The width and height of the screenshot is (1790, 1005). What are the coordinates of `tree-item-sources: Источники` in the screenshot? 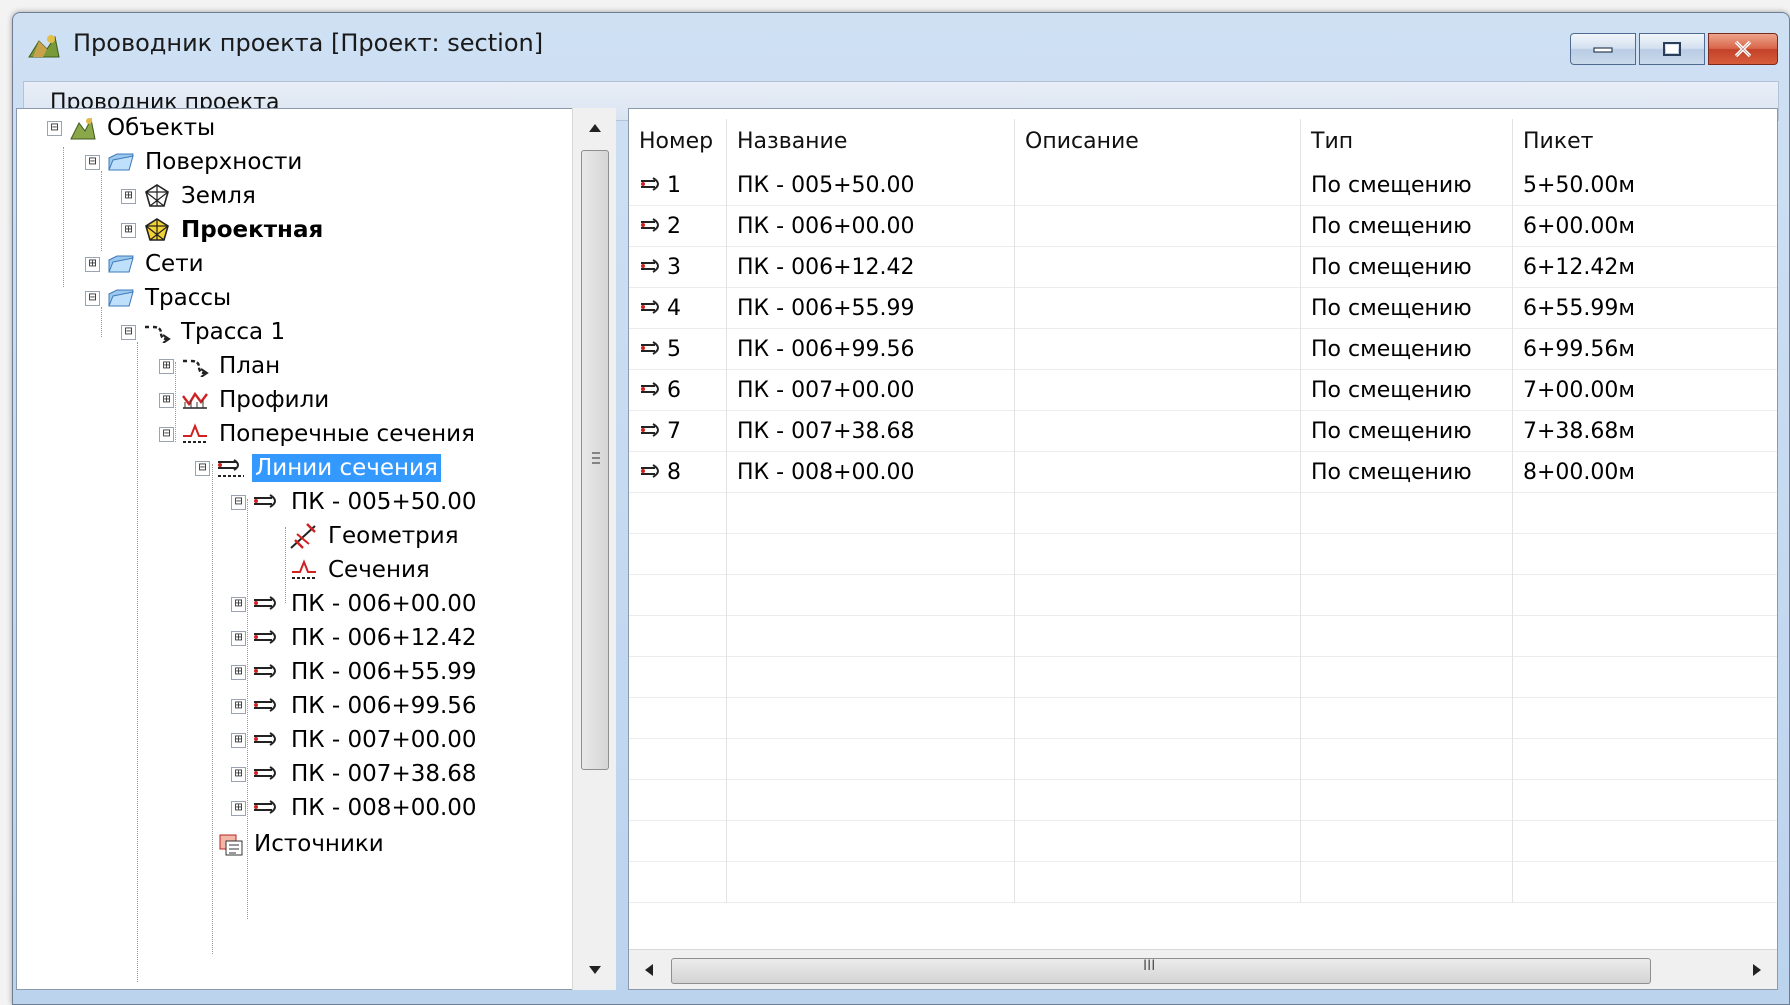 It's located at (301, 844).